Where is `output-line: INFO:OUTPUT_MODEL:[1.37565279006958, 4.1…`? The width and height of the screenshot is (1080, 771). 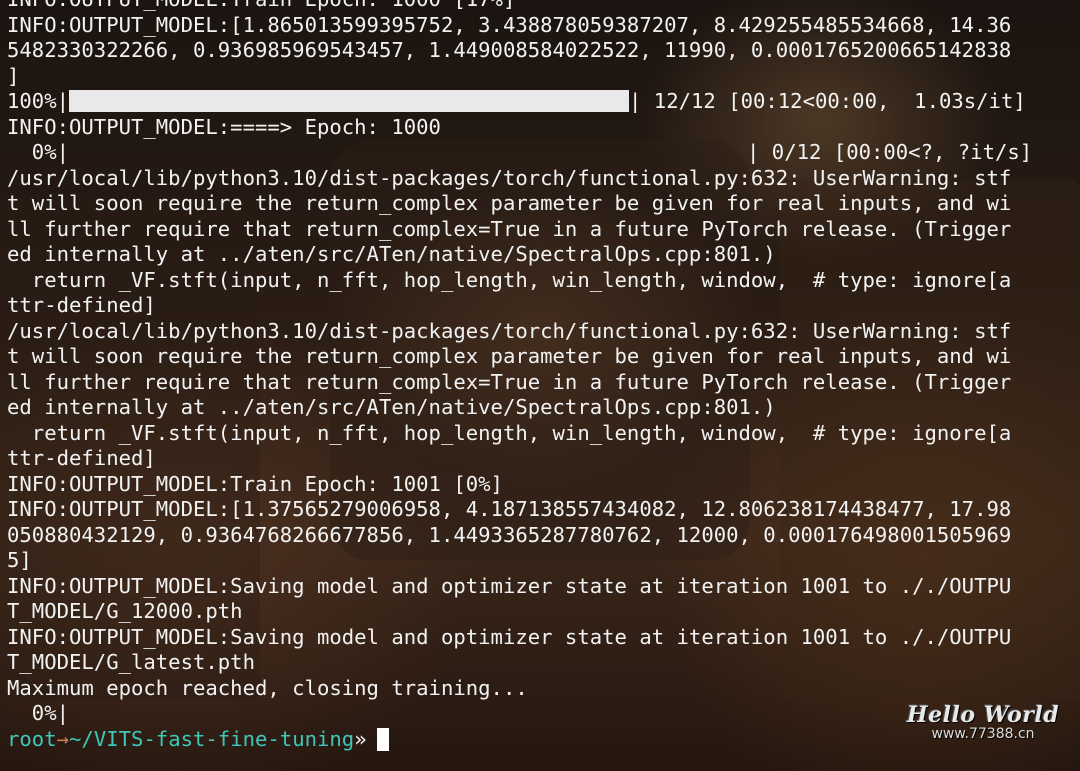 output-line: INFO:OUTPUT_MODEL:[1.37565279006958, 4.1… is located at coordinates (509, 509).